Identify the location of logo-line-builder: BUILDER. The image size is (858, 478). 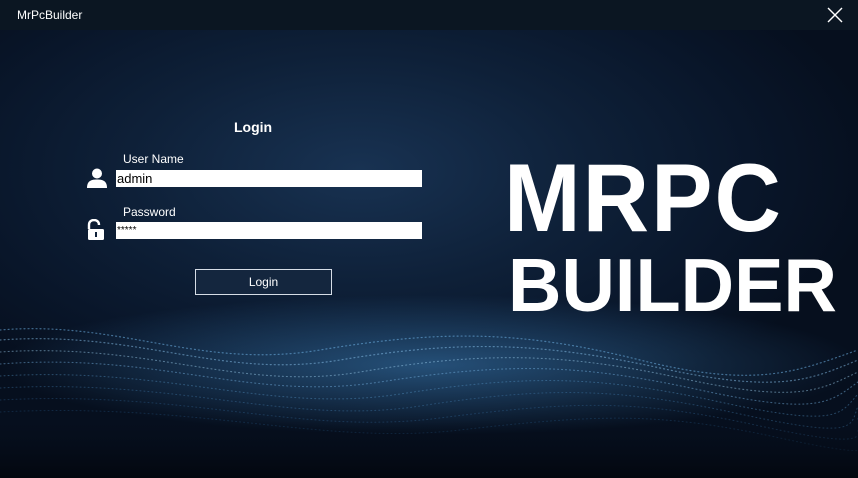
(672, 285).